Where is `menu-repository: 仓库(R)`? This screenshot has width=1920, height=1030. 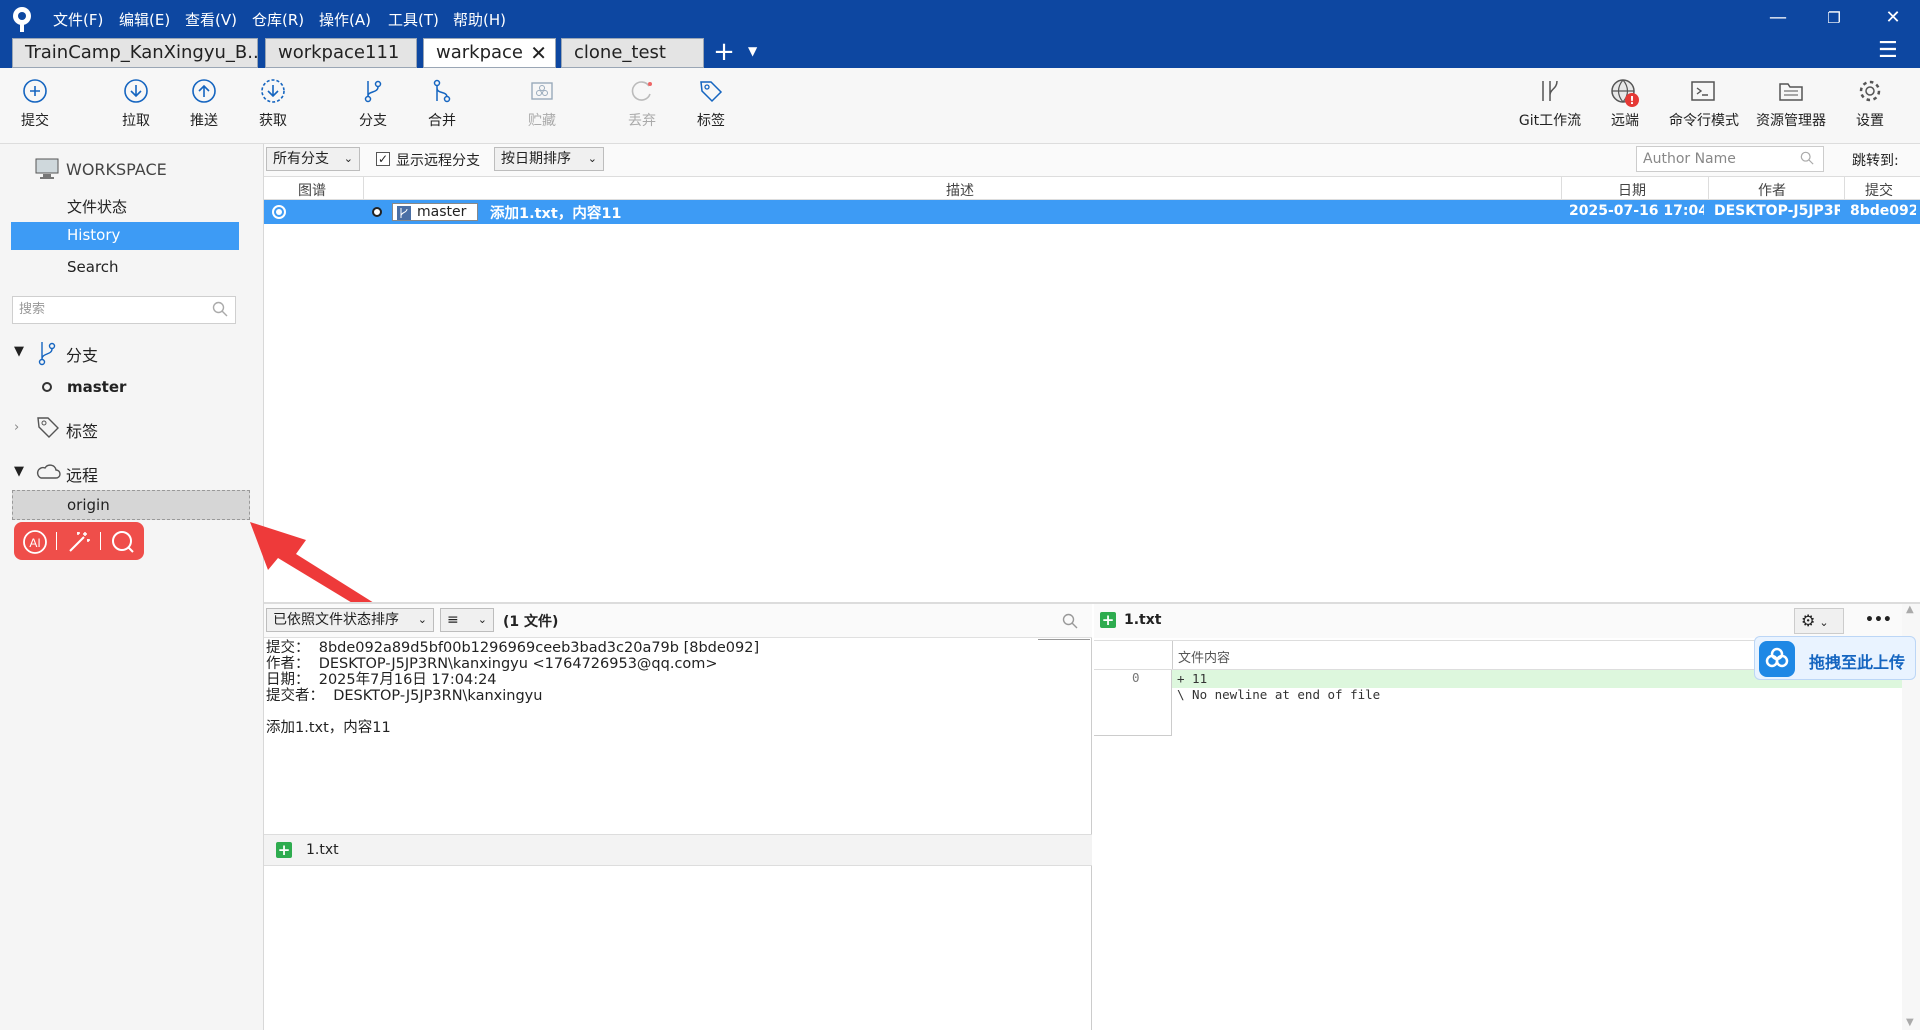 menu-repository: 仓库(R) is located at coordinates (278, 19).